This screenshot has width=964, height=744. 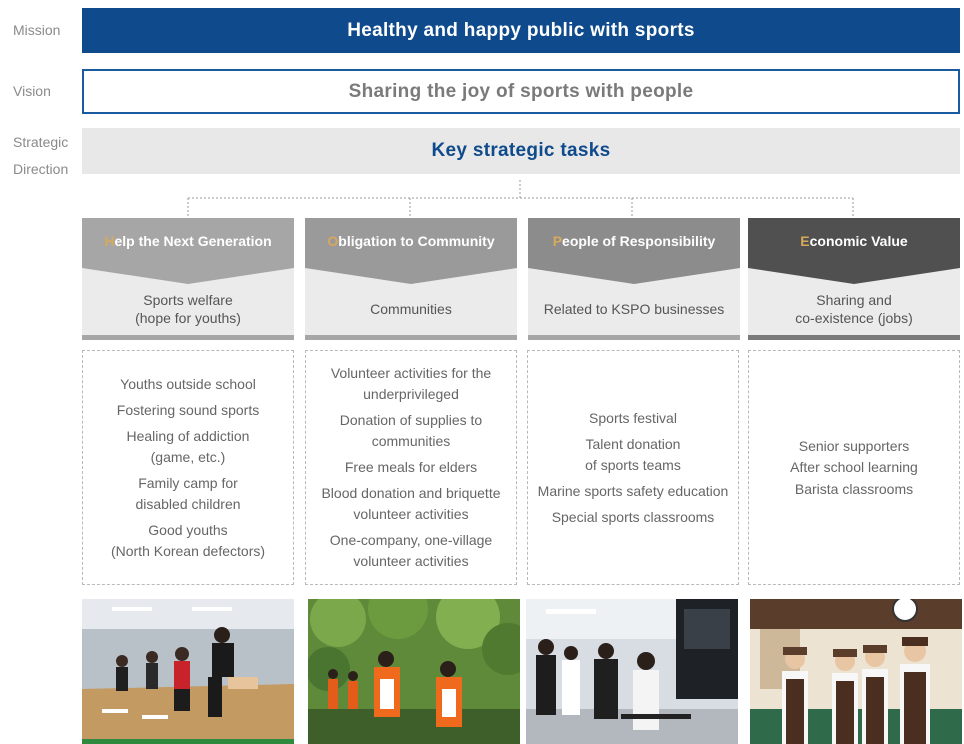 I want to click on task-item: Donation of supplies to communities, so click(x=411, y=430).